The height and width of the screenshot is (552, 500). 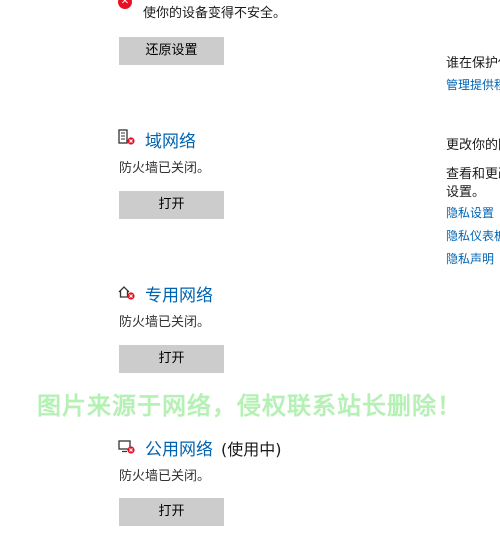 What do you see at coordinates (473, 174) in the screenshot?
I see `view-change-text: 查看和更改` at bounding box center [473, 174].